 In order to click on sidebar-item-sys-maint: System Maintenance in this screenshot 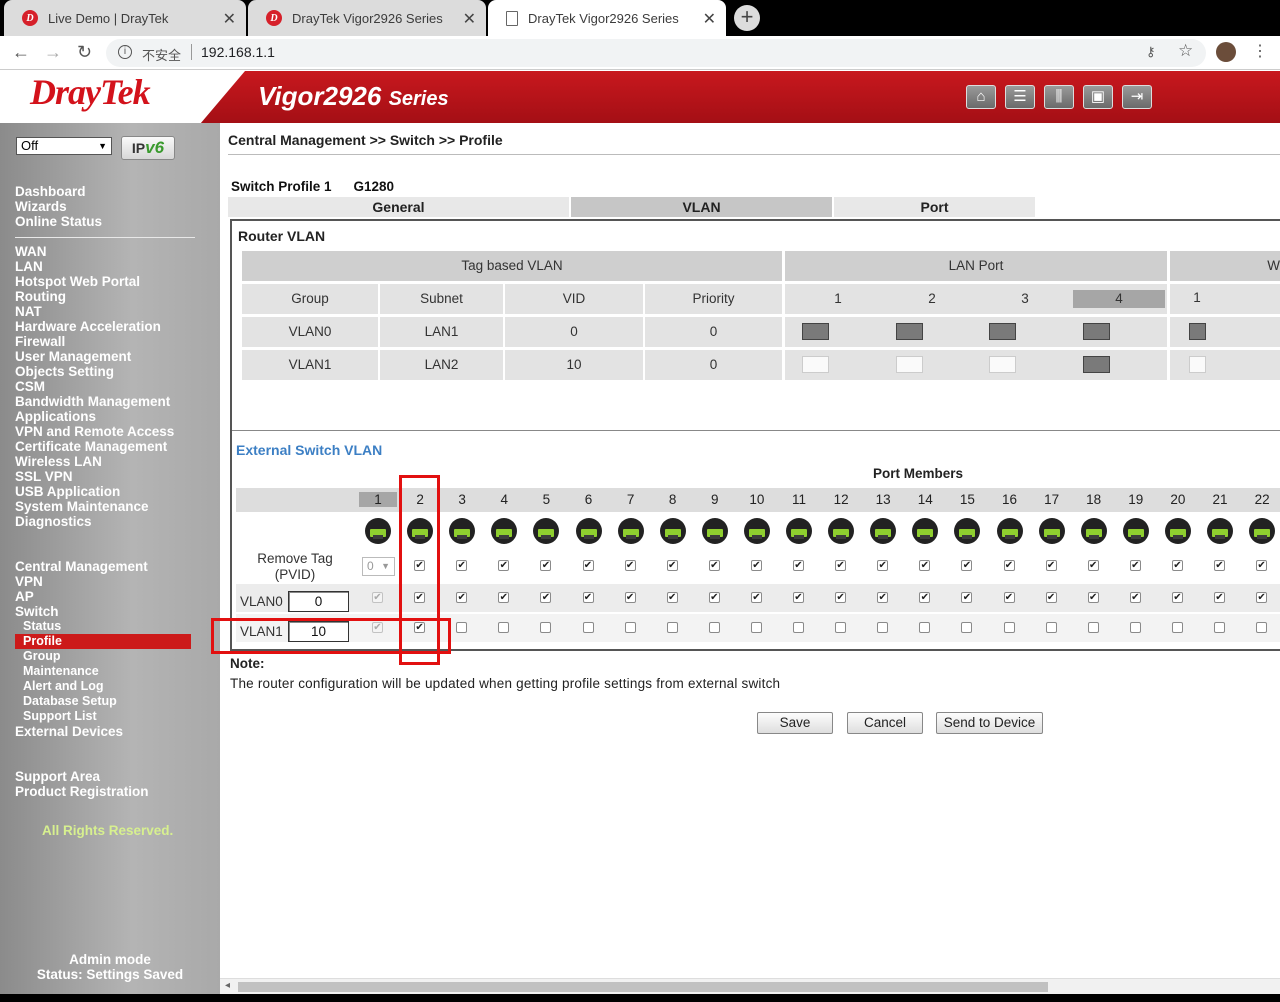, I will do `click(82, 506)`.